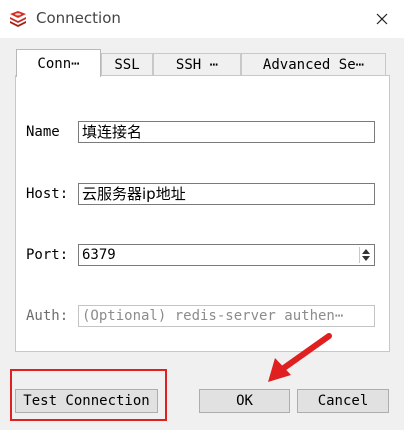 Image resolution: width=404 pixels, height=430 pixels. What do you see at coordinates (18, 19) in the screenshot?
I see `redis-icon` at bounding box center [18, 19].